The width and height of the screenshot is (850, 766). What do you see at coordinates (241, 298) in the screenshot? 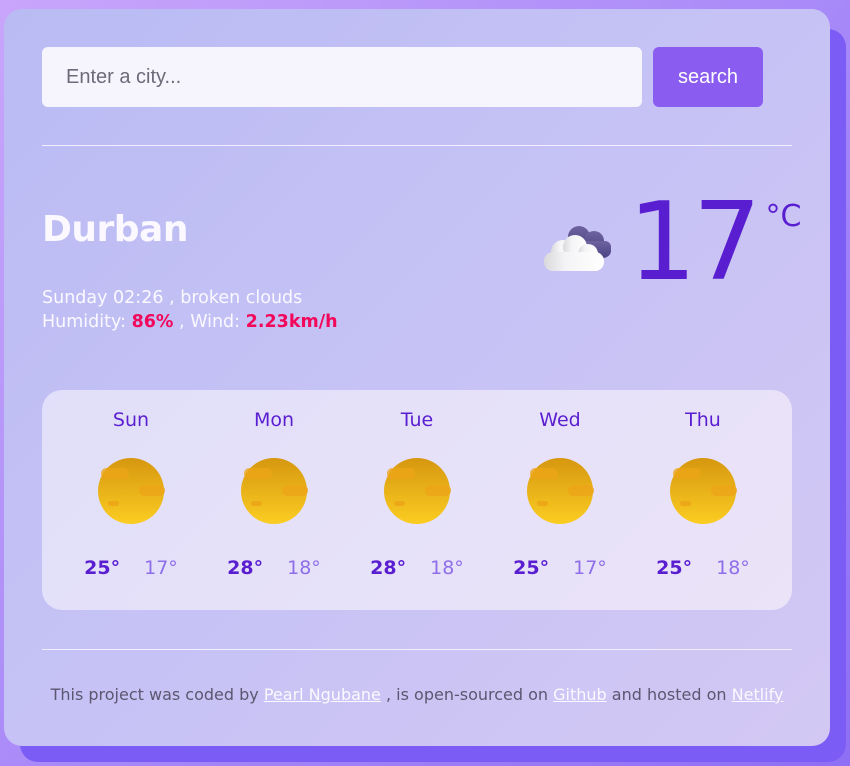
I see `weather-description: broken clouds` at bounding box center [241, 298].